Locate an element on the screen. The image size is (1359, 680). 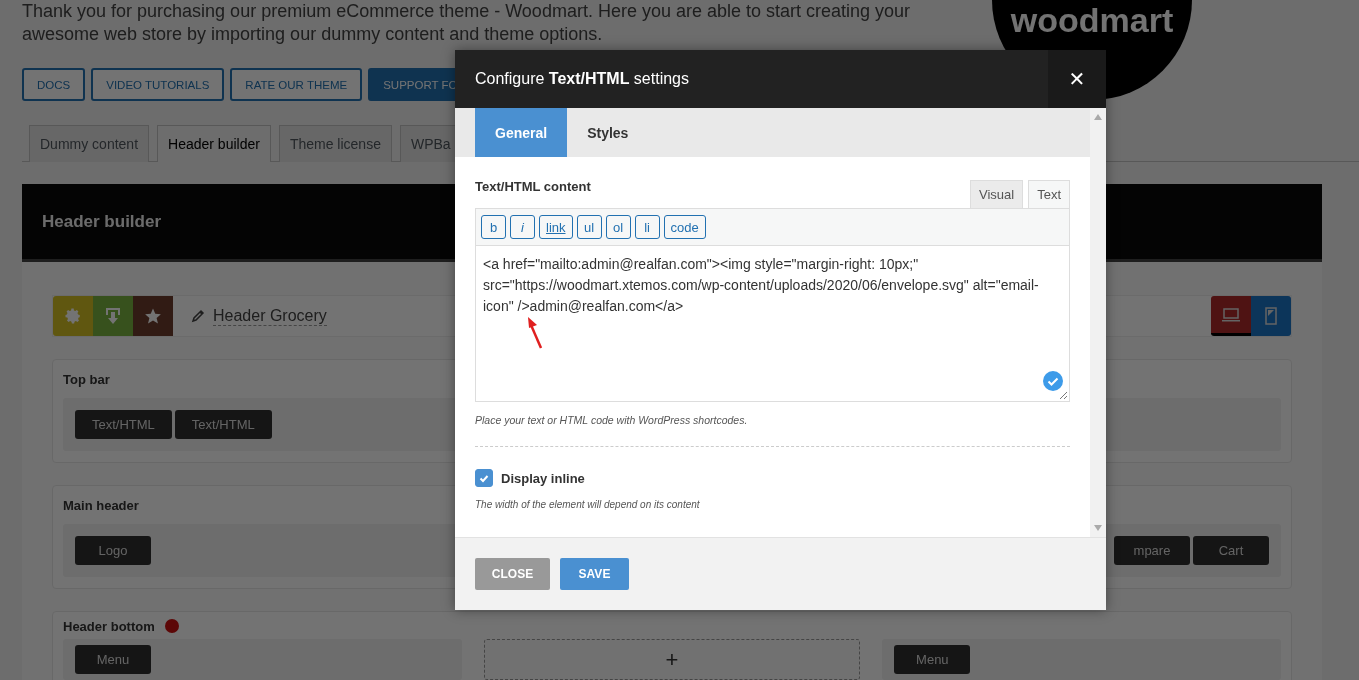
intro-text: Thank you for purchasing our premium eCommerce theme - Woodmart. Here you are able to start creating your awesome web store by importing our dummy content and theme options. is located at coordinates (466, 23).